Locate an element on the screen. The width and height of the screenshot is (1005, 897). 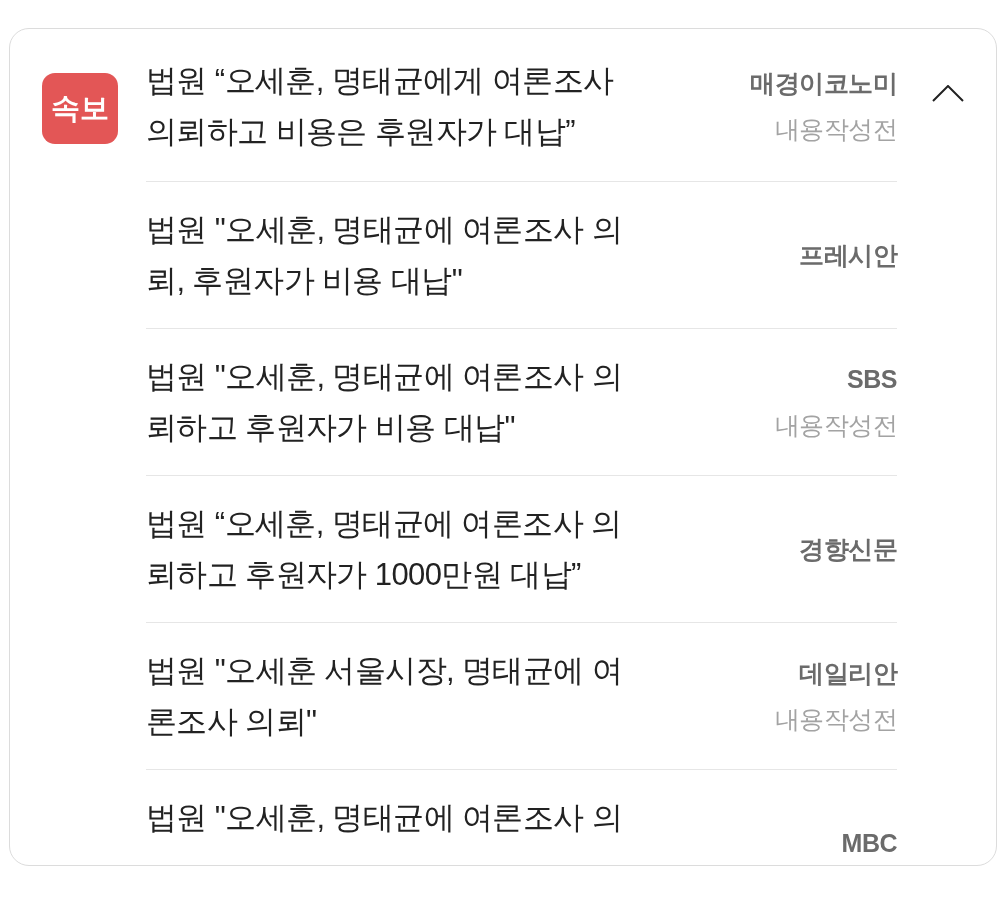
source-name: 프레시안 is located at coordinates (848, 255).